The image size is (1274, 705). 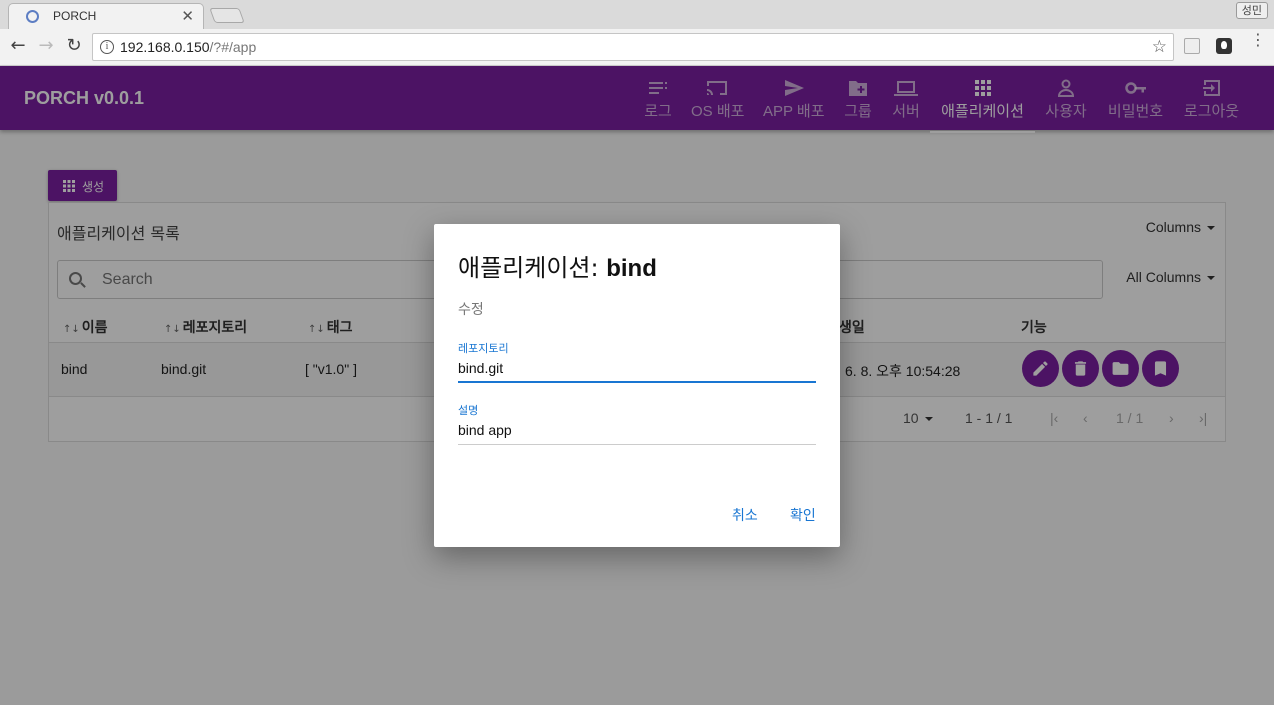 What do you see at coordinates (471, 310) in the screenshot?
I see `dialog-subtitle: 수정` at bounding box center [471, 310].